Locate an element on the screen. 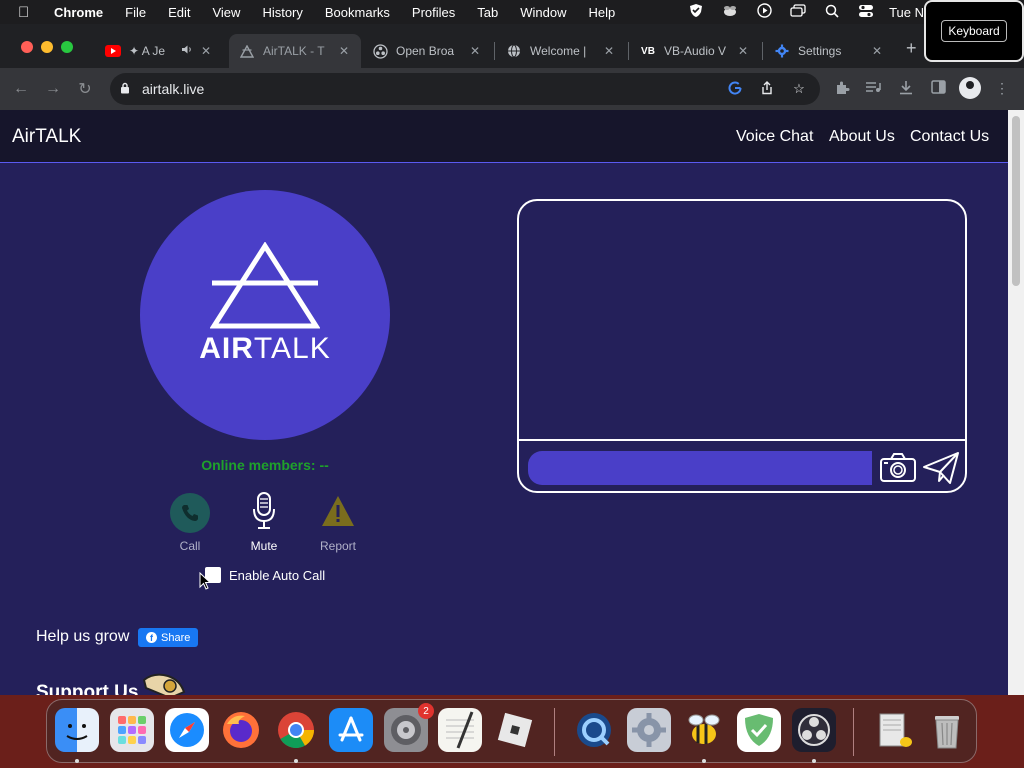  report-button: Report is located at coordinates (338, 523).